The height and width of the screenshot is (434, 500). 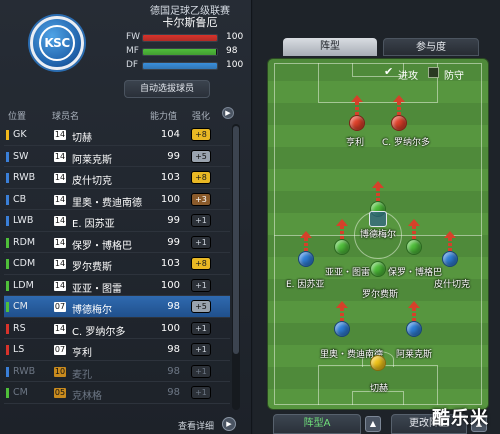 I want to click on stat-label: MF, so click(x=132, y=51).